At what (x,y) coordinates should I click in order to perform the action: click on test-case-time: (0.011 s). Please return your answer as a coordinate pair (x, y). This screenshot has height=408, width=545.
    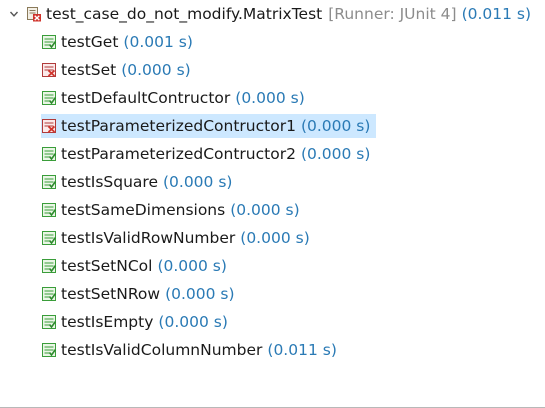
    Looking at the image, I should click on (302, 350).